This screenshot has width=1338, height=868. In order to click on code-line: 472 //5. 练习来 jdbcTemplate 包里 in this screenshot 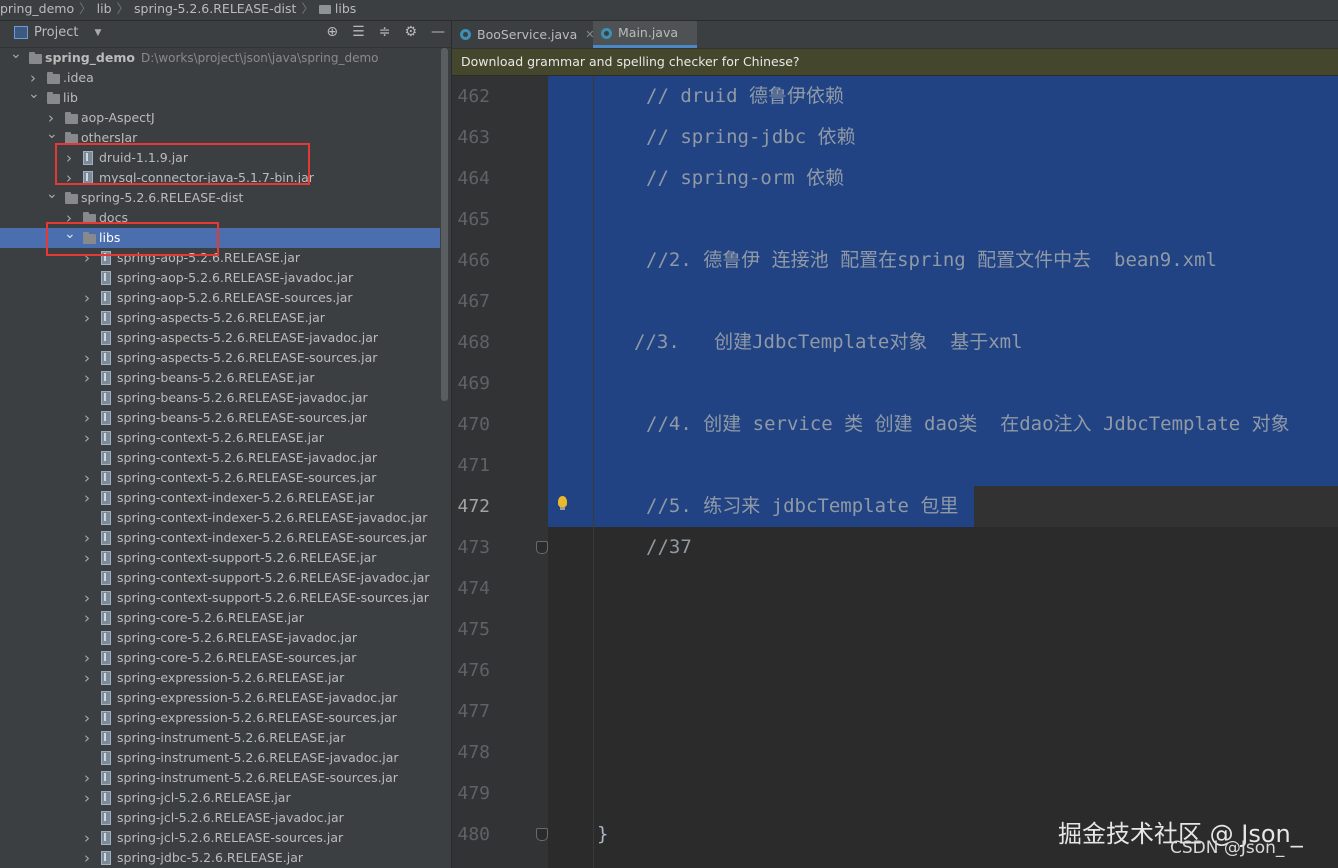, I will do `click(895, 506)`.